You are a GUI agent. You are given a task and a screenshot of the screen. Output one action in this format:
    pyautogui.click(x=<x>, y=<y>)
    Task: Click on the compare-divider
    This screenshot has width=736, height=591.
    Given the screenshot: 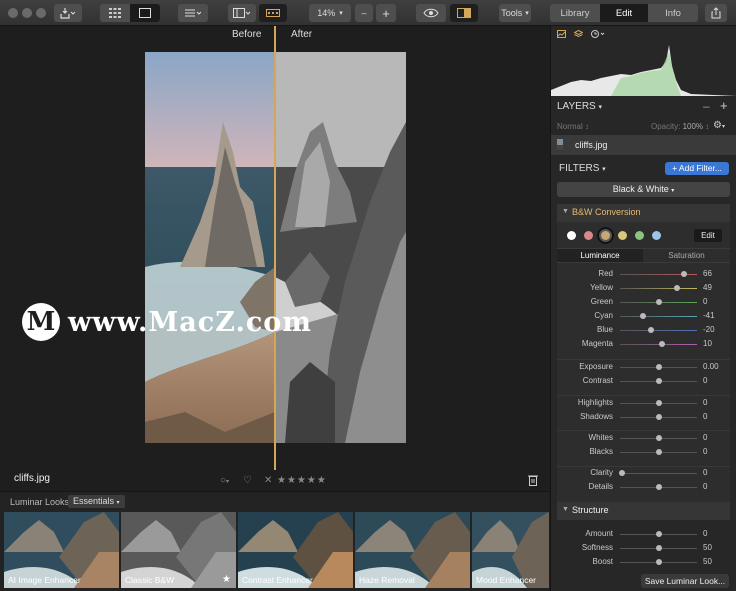 What is the action you would take?
    pyautogui.click(x=275, y=248)
    